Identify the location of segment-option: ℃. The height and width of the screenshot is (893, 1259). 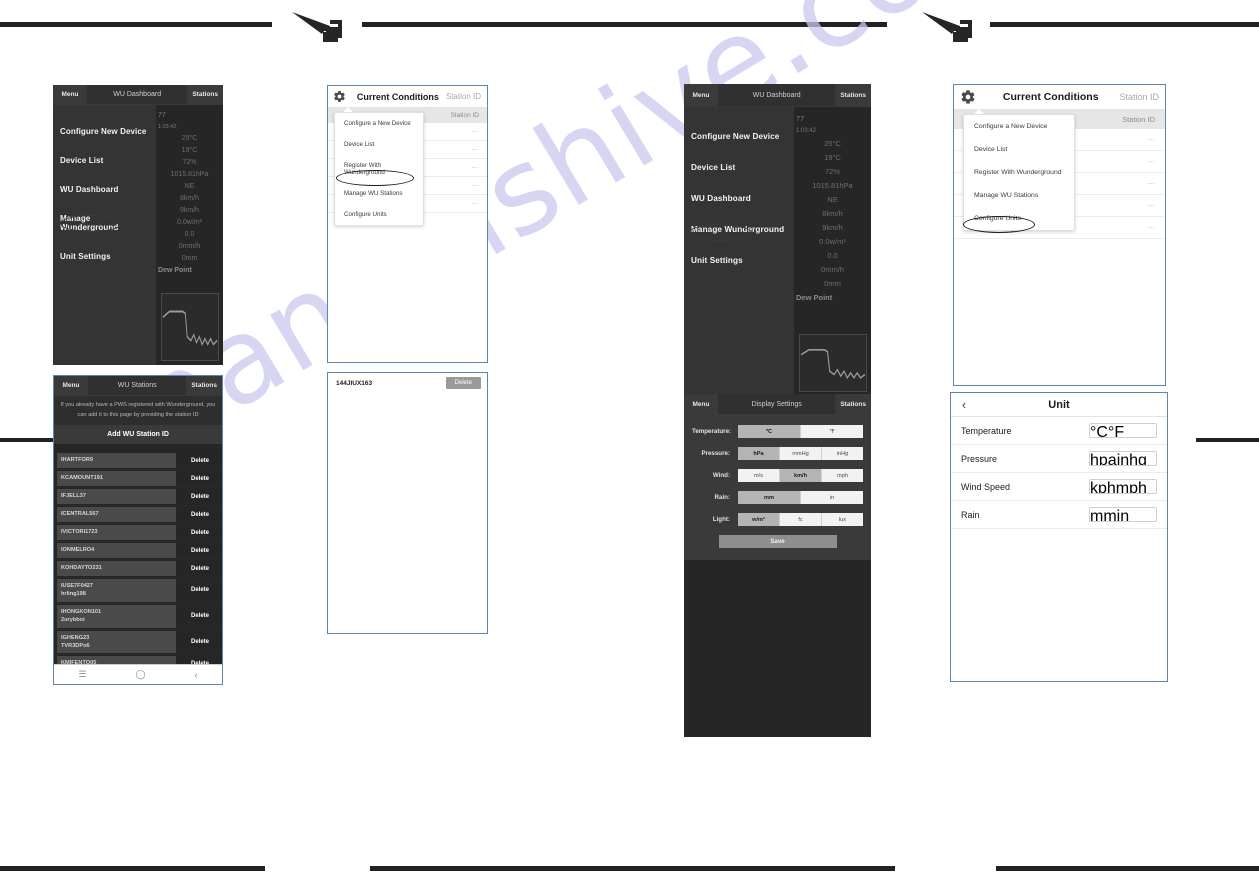
(769, 431).